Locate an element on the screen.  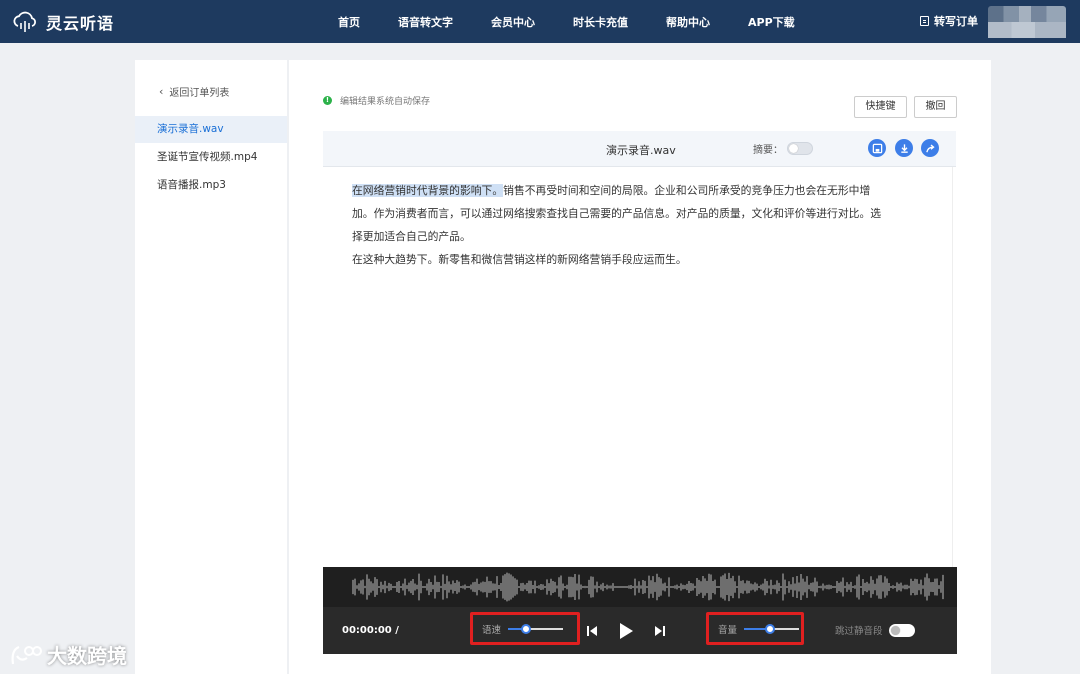
share-icon is located at coordinates (930, 147).